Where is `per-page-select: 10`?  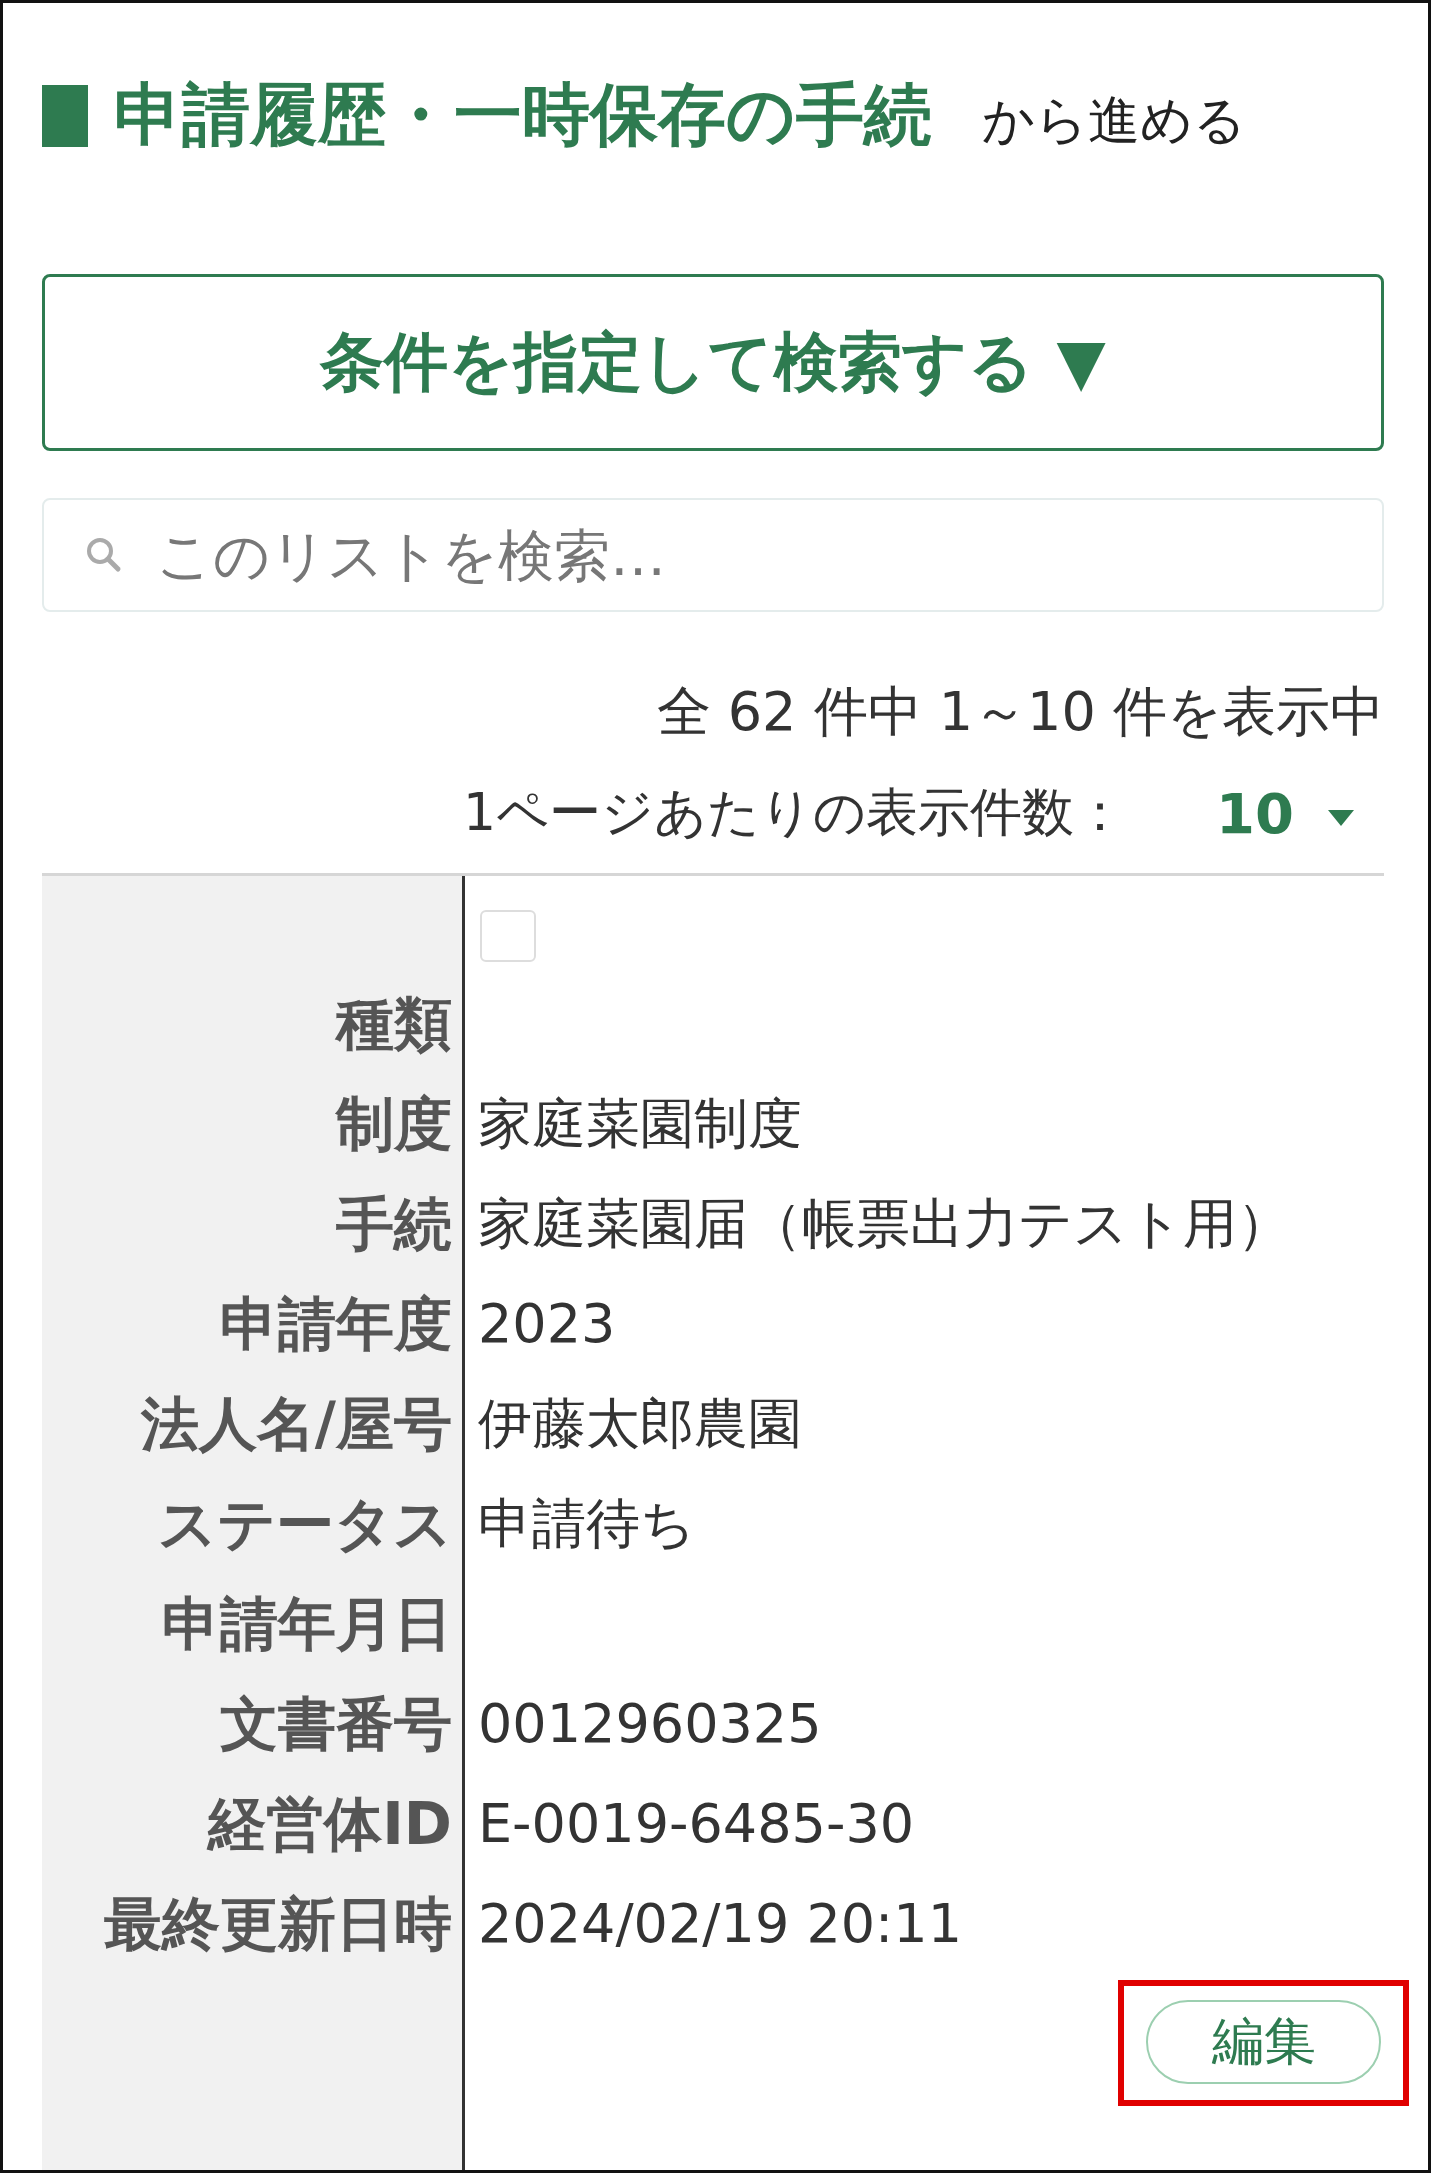 per-page-select: 10 is located at coordinates (1285, 813).